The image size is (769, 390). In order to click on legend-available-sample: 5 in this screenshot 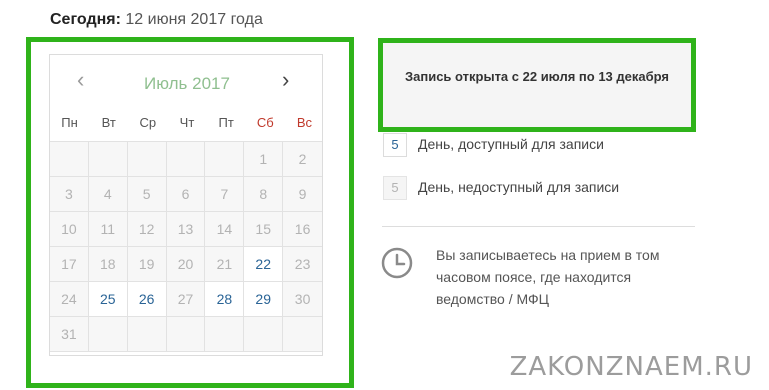, I will do `click(395, 145)`.